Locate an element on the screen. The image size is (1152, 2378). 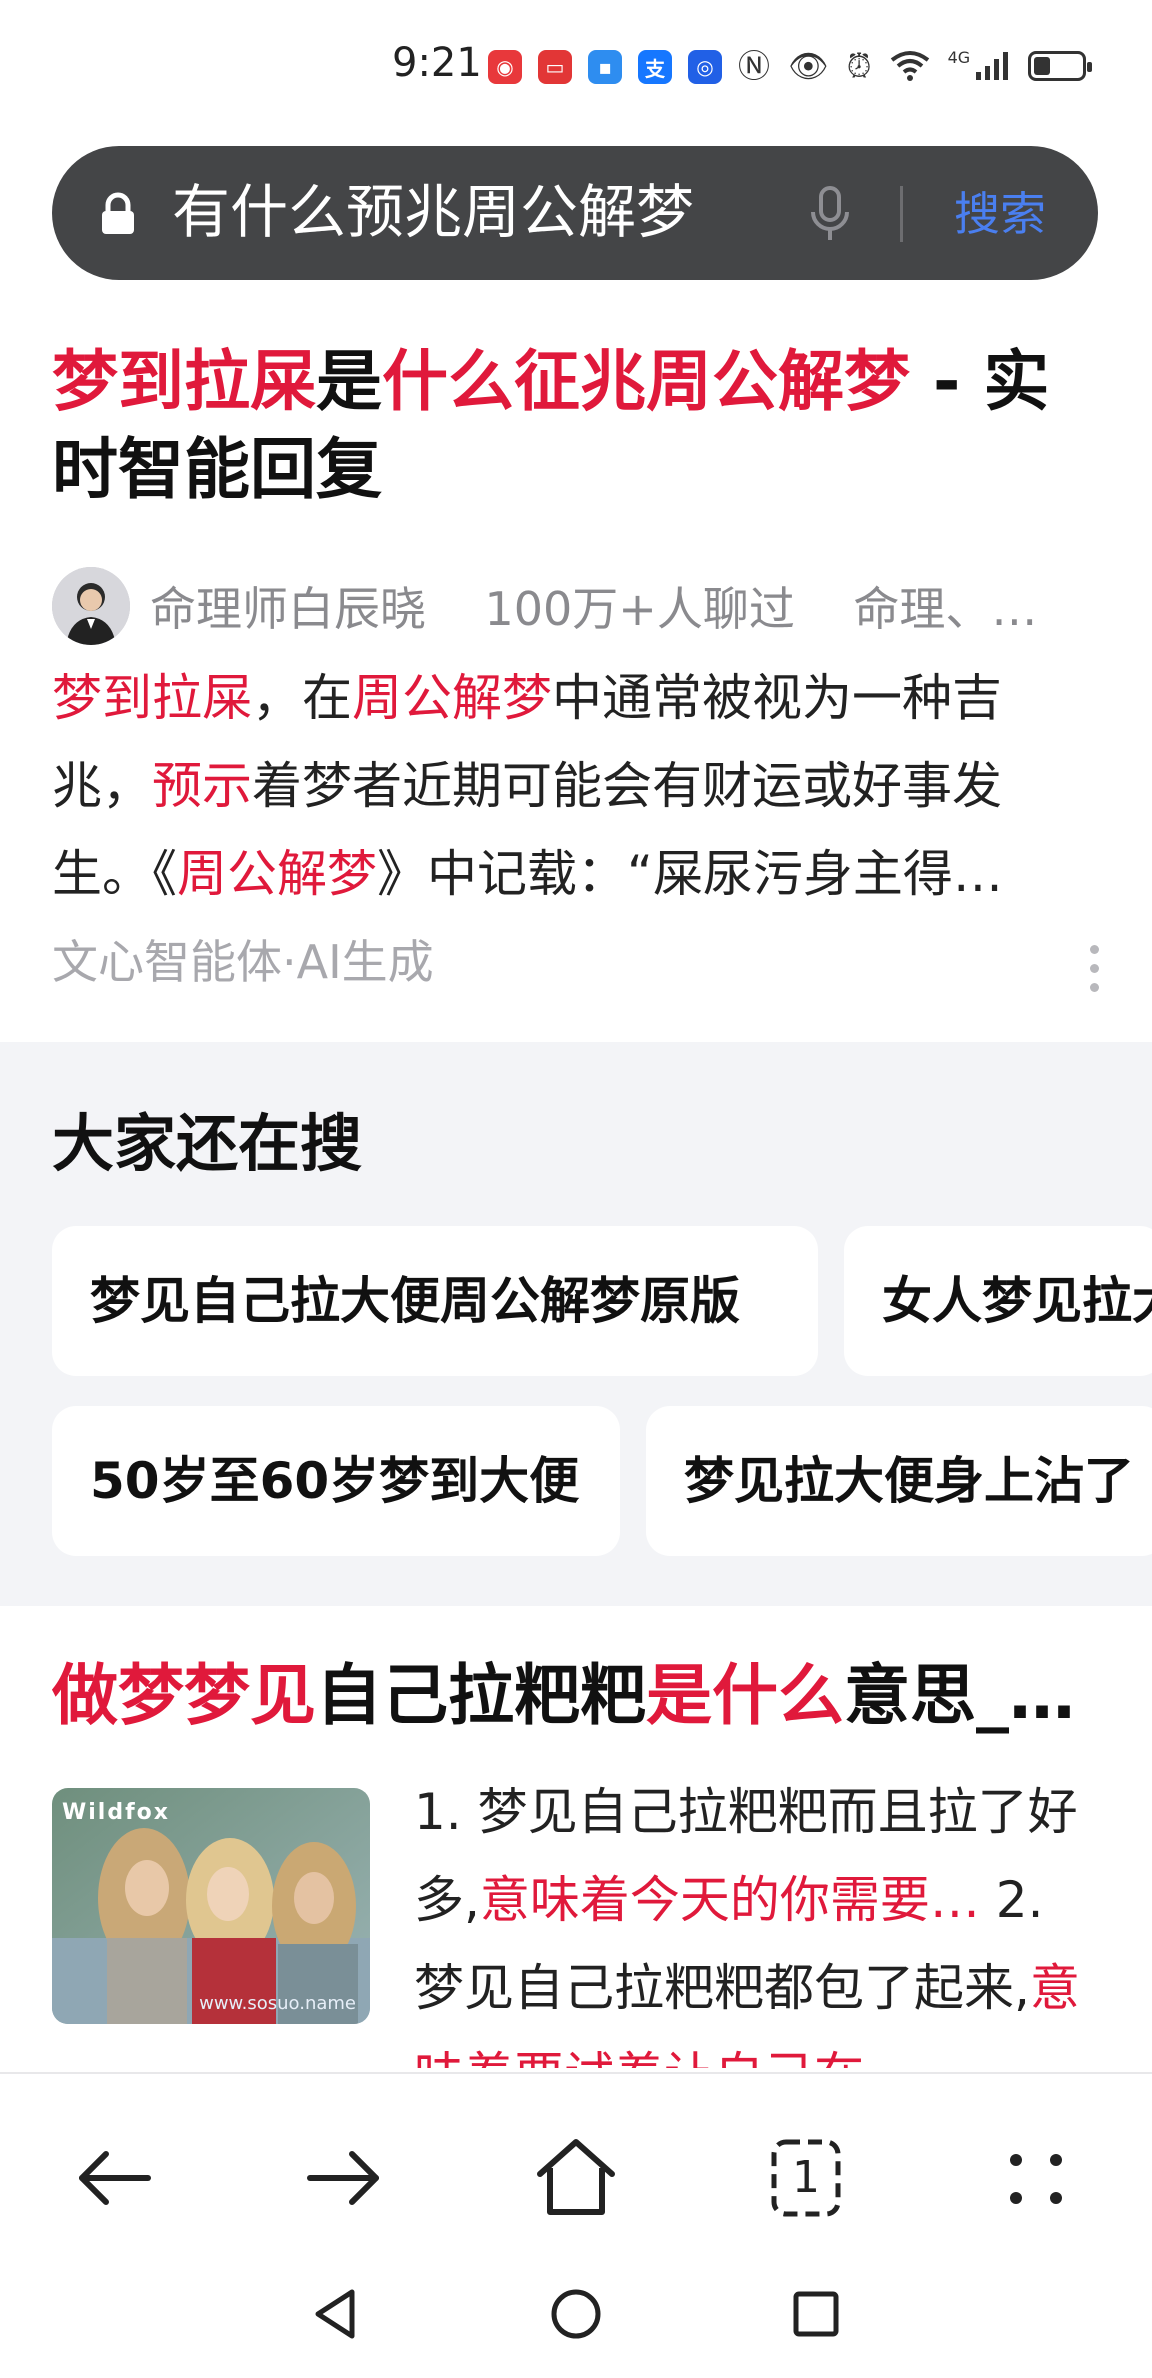
text-segment: 自己拉粑粑 is located at coordinates (481, 1695).